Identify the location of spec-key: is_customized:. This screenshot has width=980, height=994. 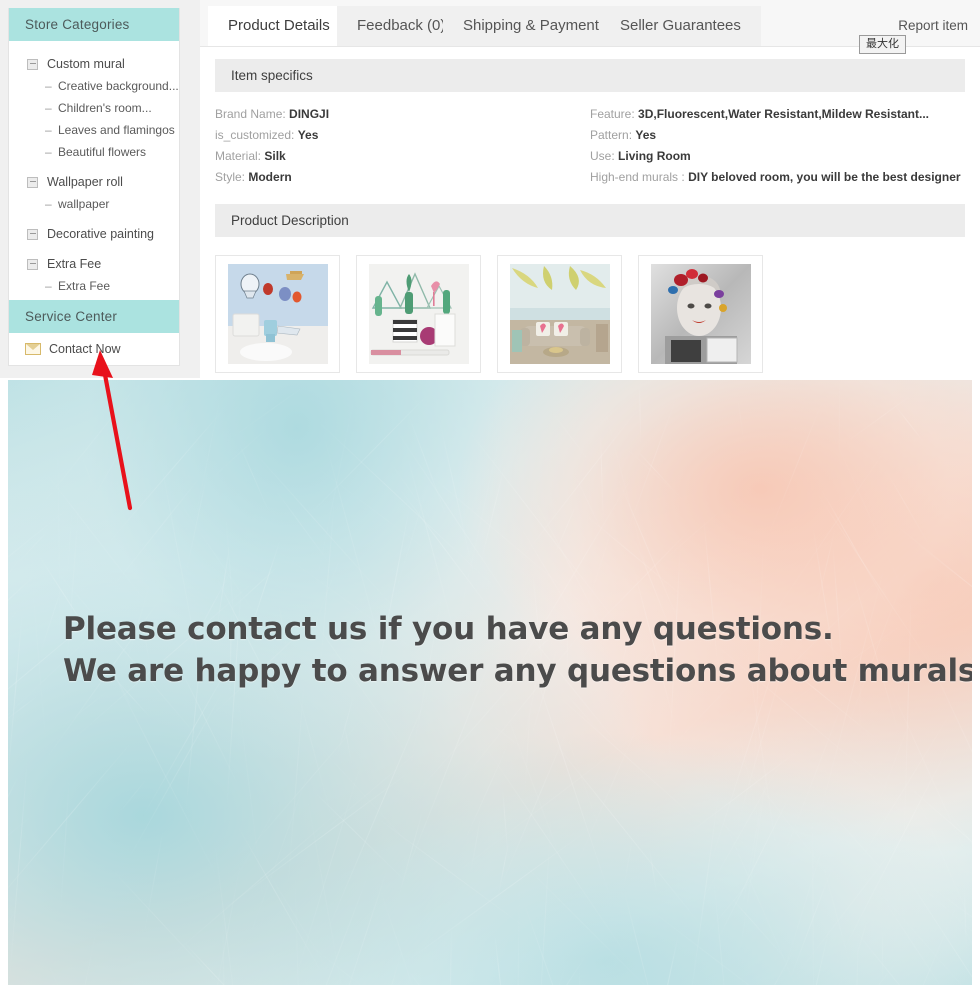
(255, 135).